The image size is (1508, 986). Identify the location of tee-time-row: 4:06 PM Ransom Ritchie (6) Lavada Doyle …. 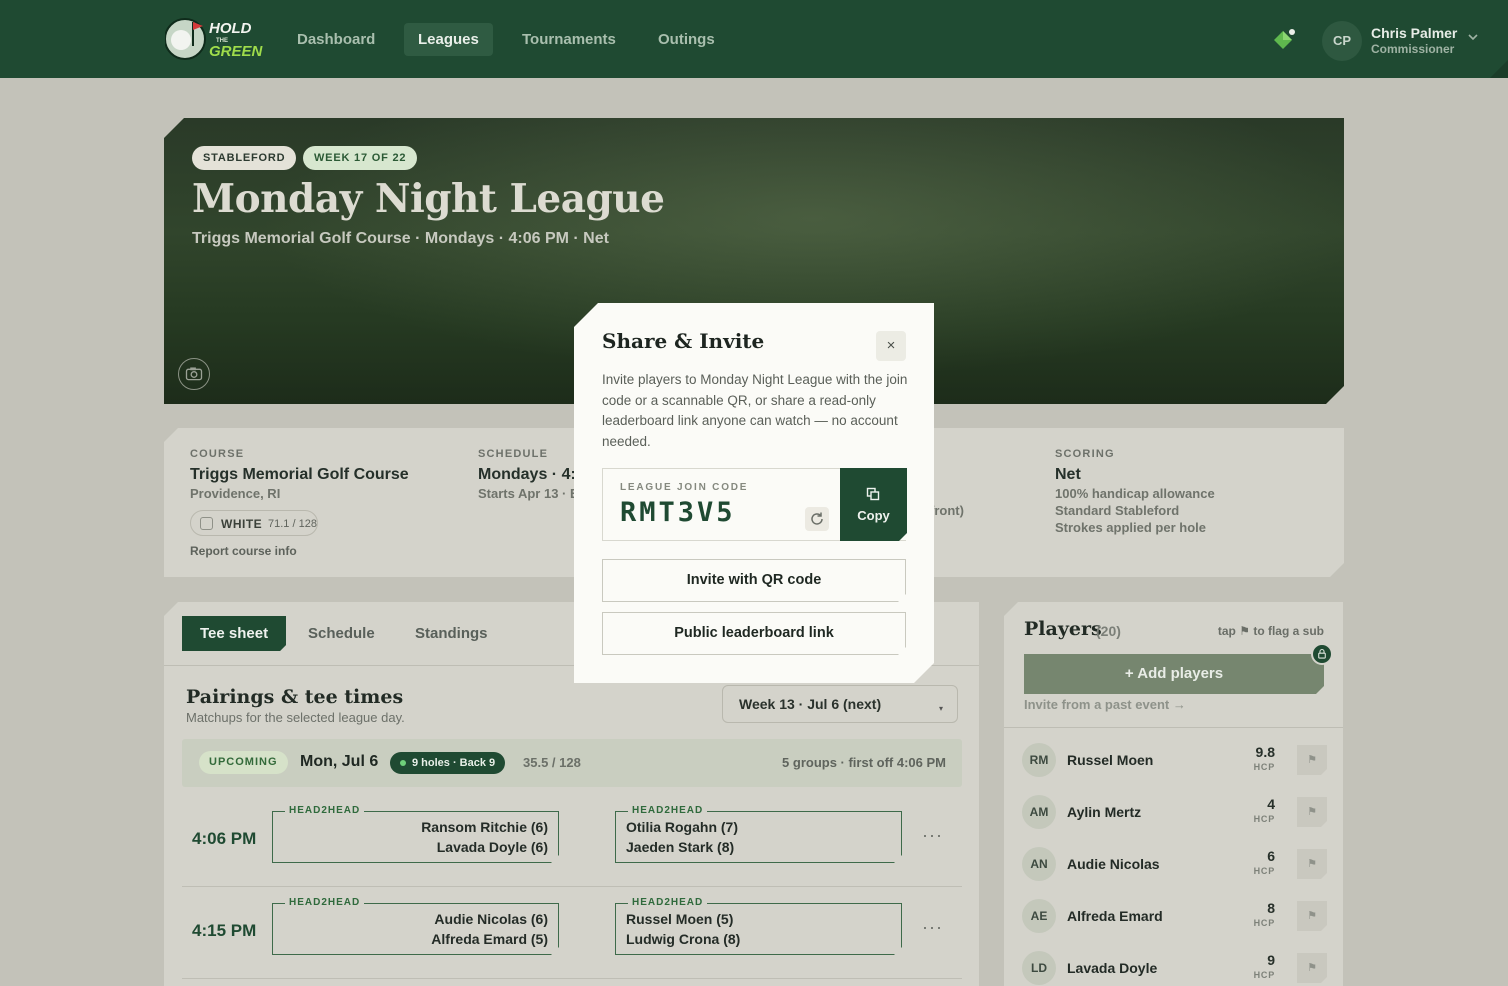
(572, 841).